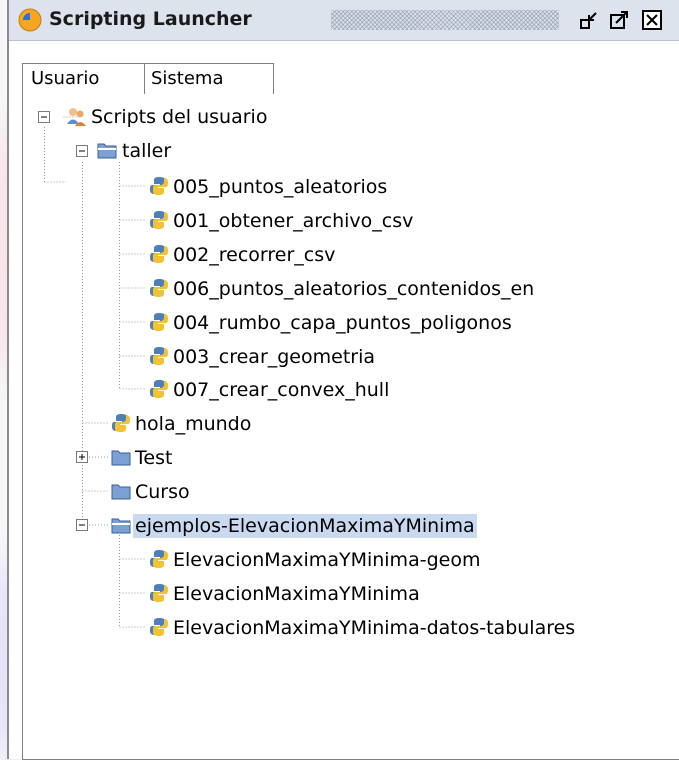 Image resolution: width=679 pixels, height=760 pixels. What do you see at coordinates (193, 424) in the screenshot?
I see `tree-node-hola-mundo: hola_mundo` at bounding box center [193, 424].